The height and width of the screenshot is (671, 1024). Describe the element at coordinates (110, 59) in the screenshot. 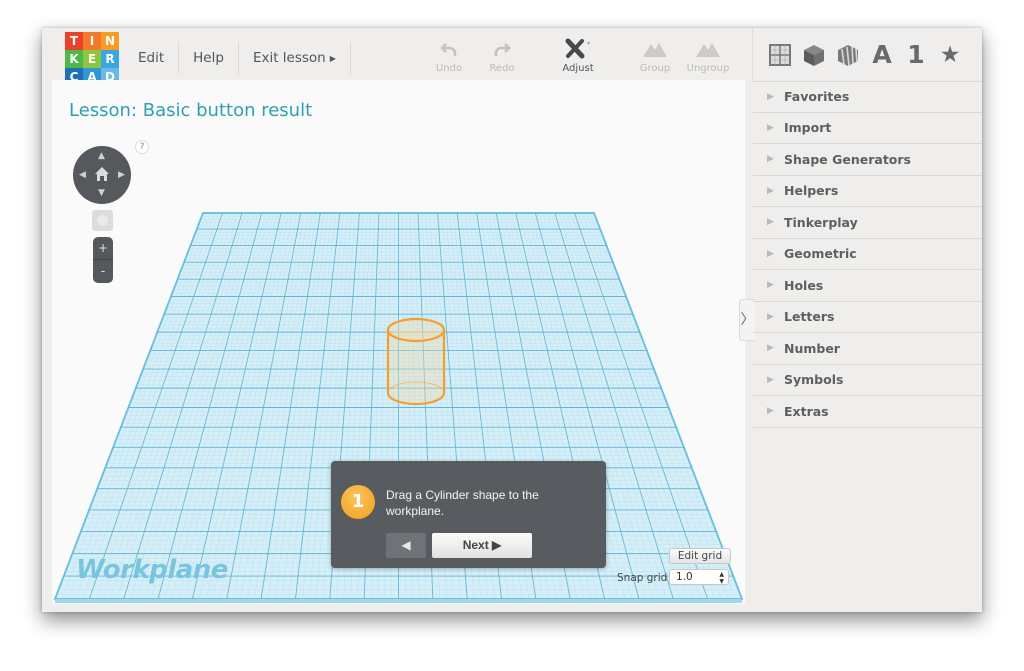

I see `logo-letter: R` at that location.